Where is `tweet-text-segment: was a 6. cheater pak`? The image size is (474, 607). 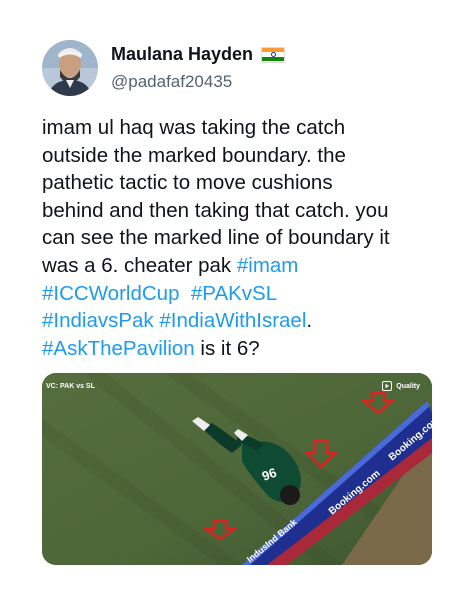 tweet-text-segment: was a 6. cheater pak is located at coordinates (139, 265).